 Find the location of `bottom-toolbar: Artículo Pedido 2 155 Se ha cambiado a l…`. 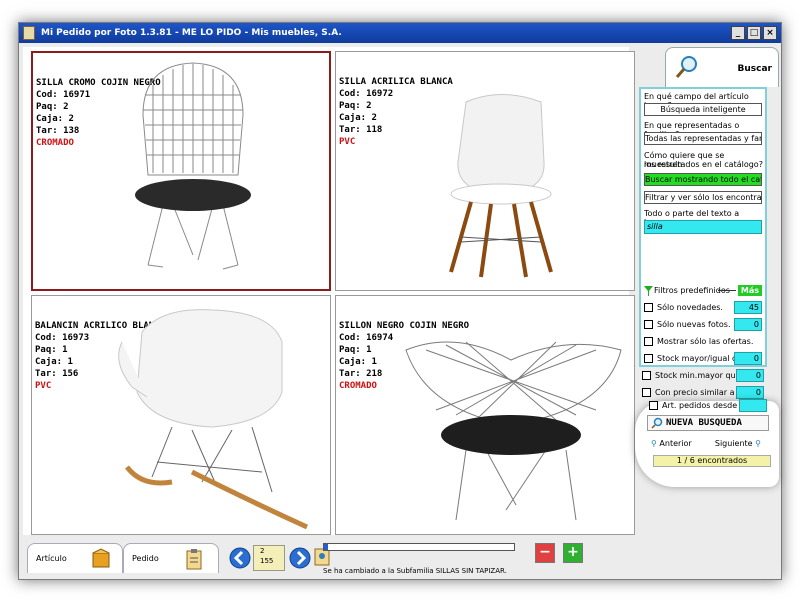

bottom-toolbar: Artículo Pedido 2 155 Se ha cambiado a l… is located at coordinates (401, 557).